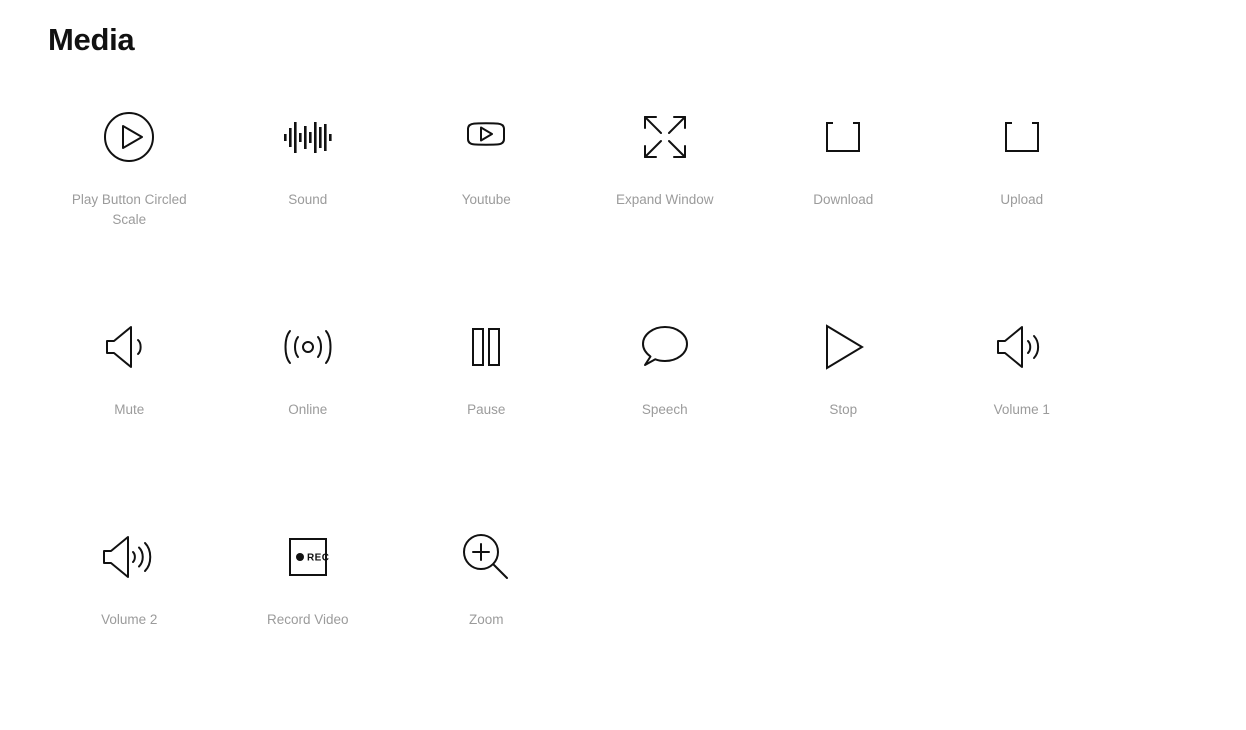 The width and height of the screenshot is (1246, 730). I want to click on icon-cell-youtube: Youtube, so click(486, 205).